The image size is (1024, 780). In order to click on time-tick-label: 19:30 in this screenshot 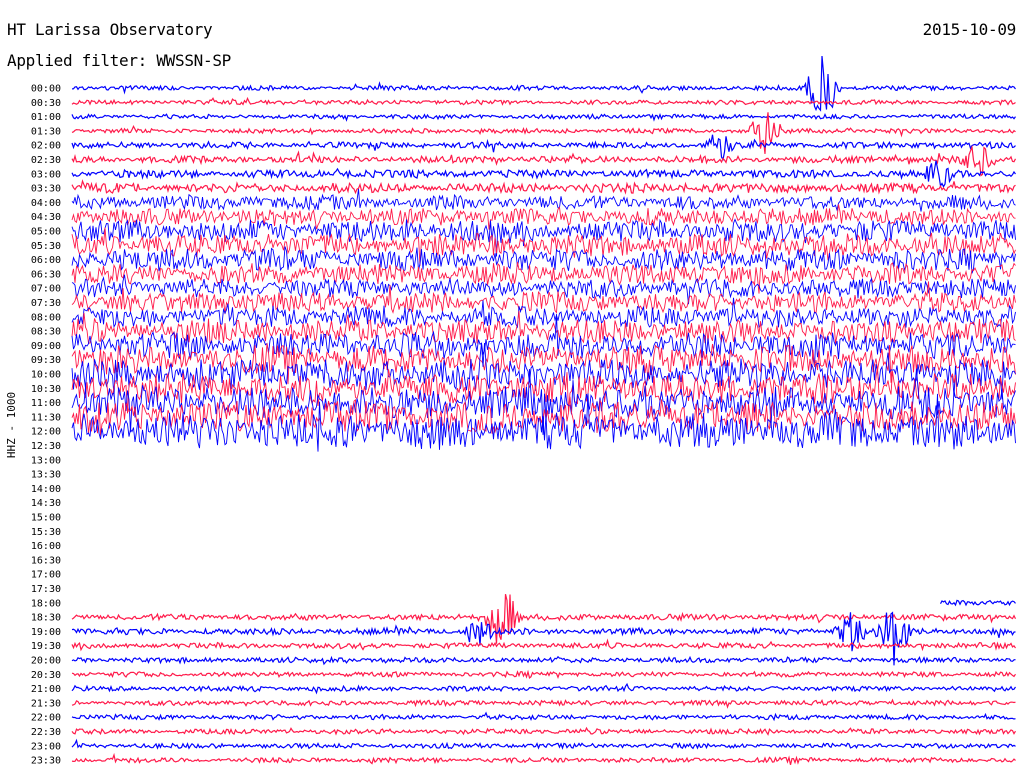, I will do `click(46, 646)`.